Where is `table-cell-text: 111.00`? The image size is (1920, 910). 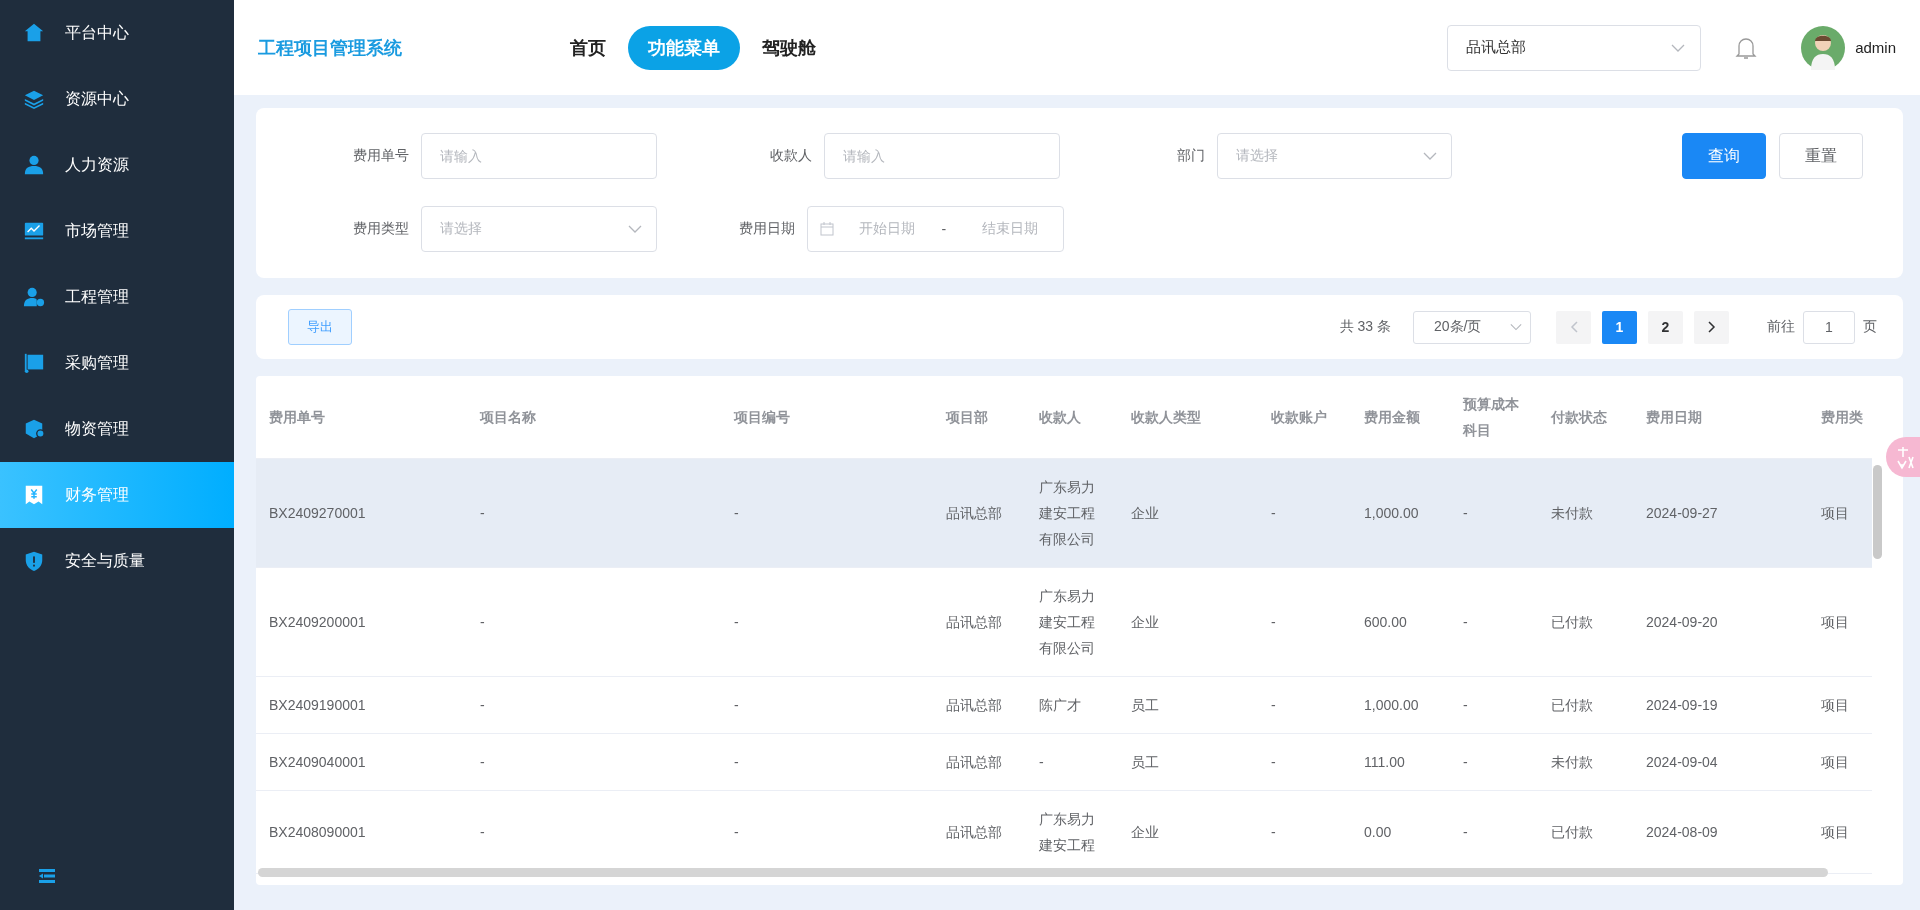
table-cell-text: 111.00 is located at coordinates (1384, 762).